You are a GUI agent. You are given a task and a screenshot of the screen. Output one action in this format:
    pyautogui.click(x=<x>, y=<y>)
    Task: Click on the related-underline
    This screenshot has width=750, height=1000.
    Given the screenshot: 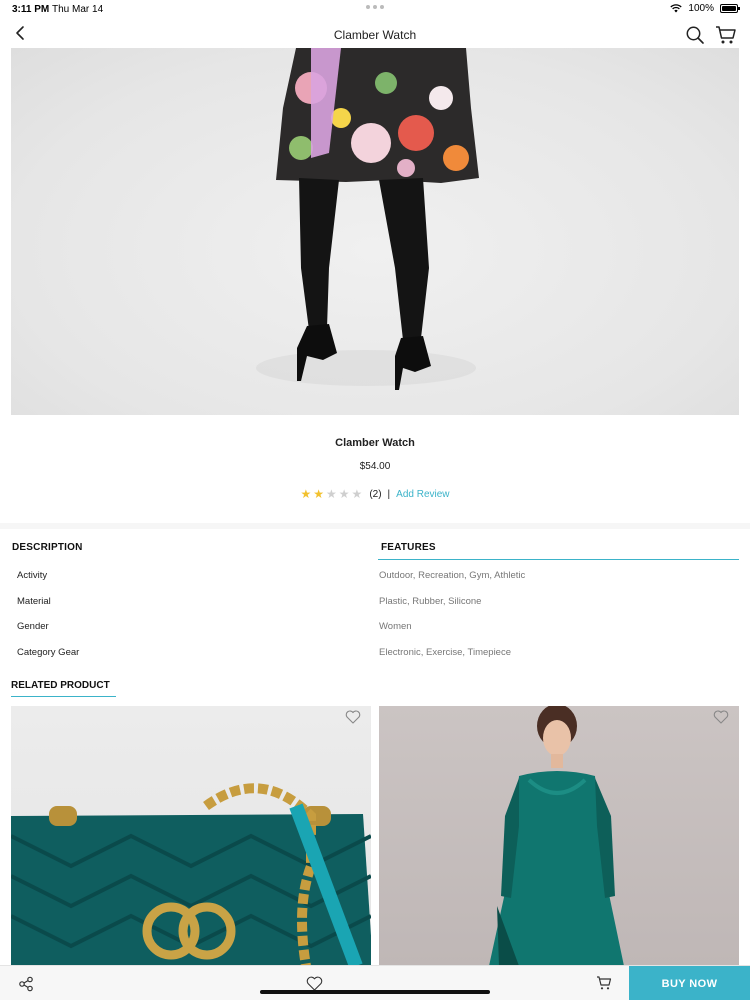 What is the action you would take?
    pyautogui.click(x=63, y=696)
    